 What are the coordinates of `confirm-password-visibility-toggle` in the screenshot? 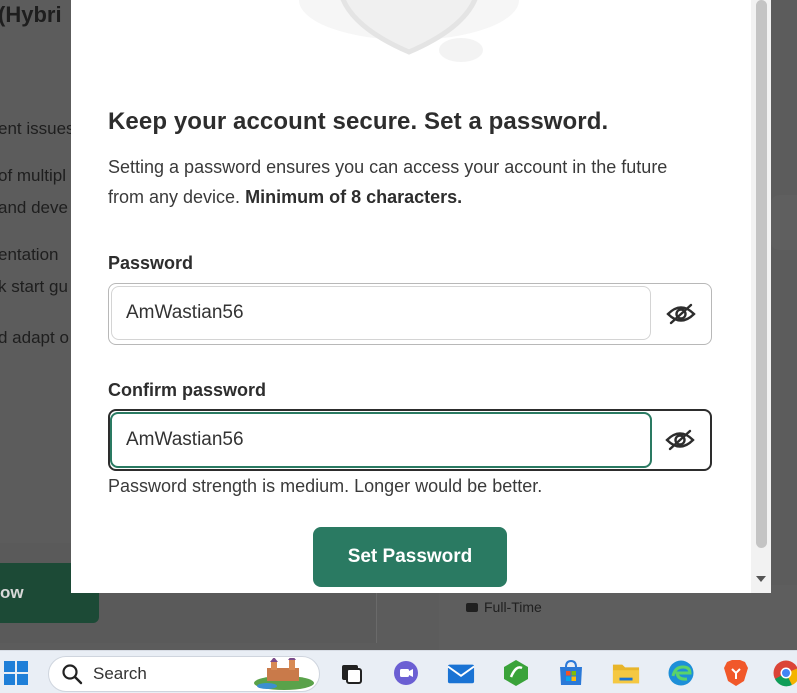 It's located at (680, 440).